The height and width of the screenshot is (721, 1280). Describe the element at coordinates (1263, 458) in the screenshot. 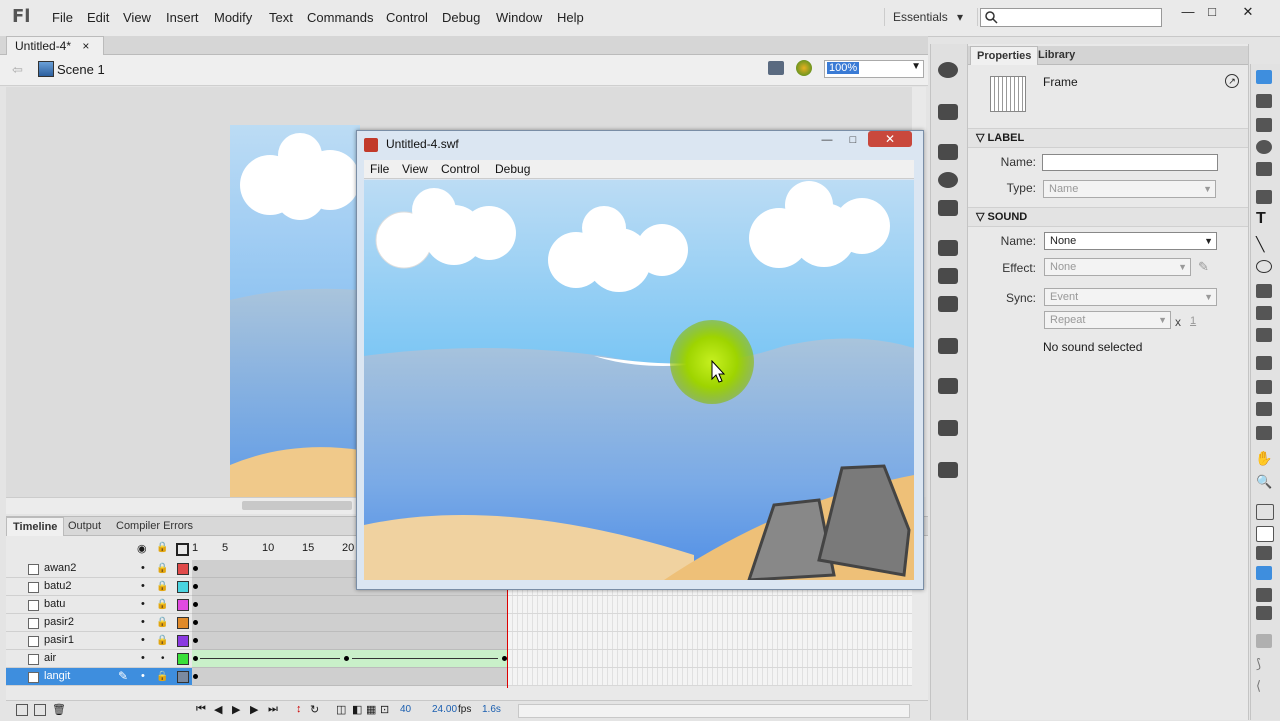

I see `hand-tool-icon: ✋` at that location.